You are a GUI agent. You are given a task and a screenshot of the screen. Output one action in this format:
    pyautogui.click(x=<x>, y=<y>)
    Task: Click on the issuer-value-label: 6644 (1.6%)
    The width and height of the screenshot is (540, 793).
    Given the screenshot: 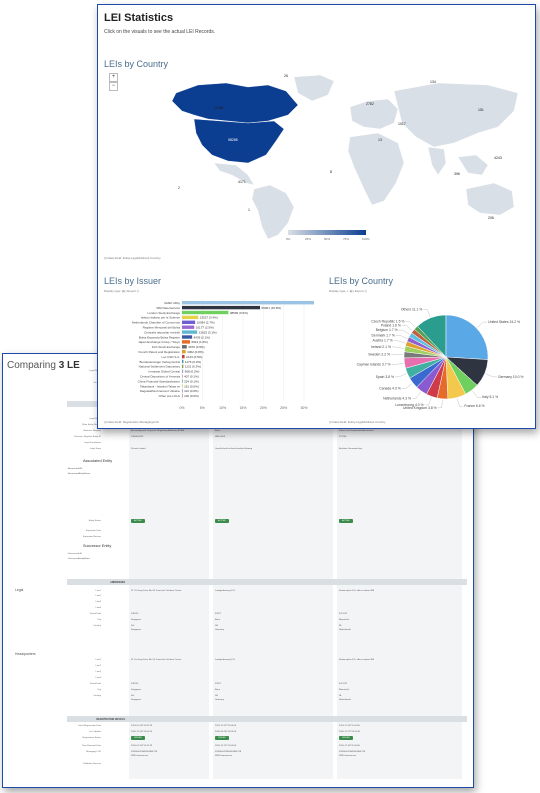 What is the action you would take?
    pyautogui.click(x=199, y=342)
    